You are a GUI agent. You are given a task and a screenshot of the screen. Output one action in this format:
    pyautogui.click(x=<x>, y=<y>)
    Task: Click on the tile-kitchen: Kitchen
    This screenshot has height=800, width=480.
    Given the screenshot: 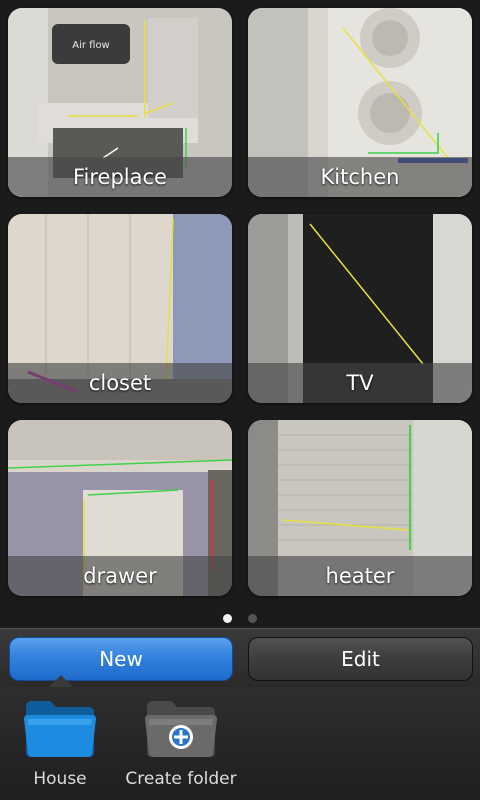 What is the action you would take?
    pyautogui.click(x=360, y=102)
    